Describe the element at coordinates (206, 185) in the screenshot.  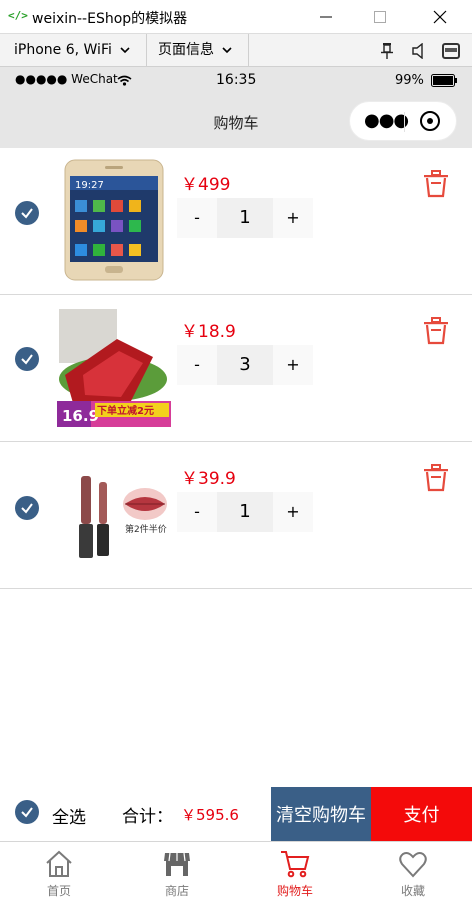
I see `item-price: ￥499` at that location.